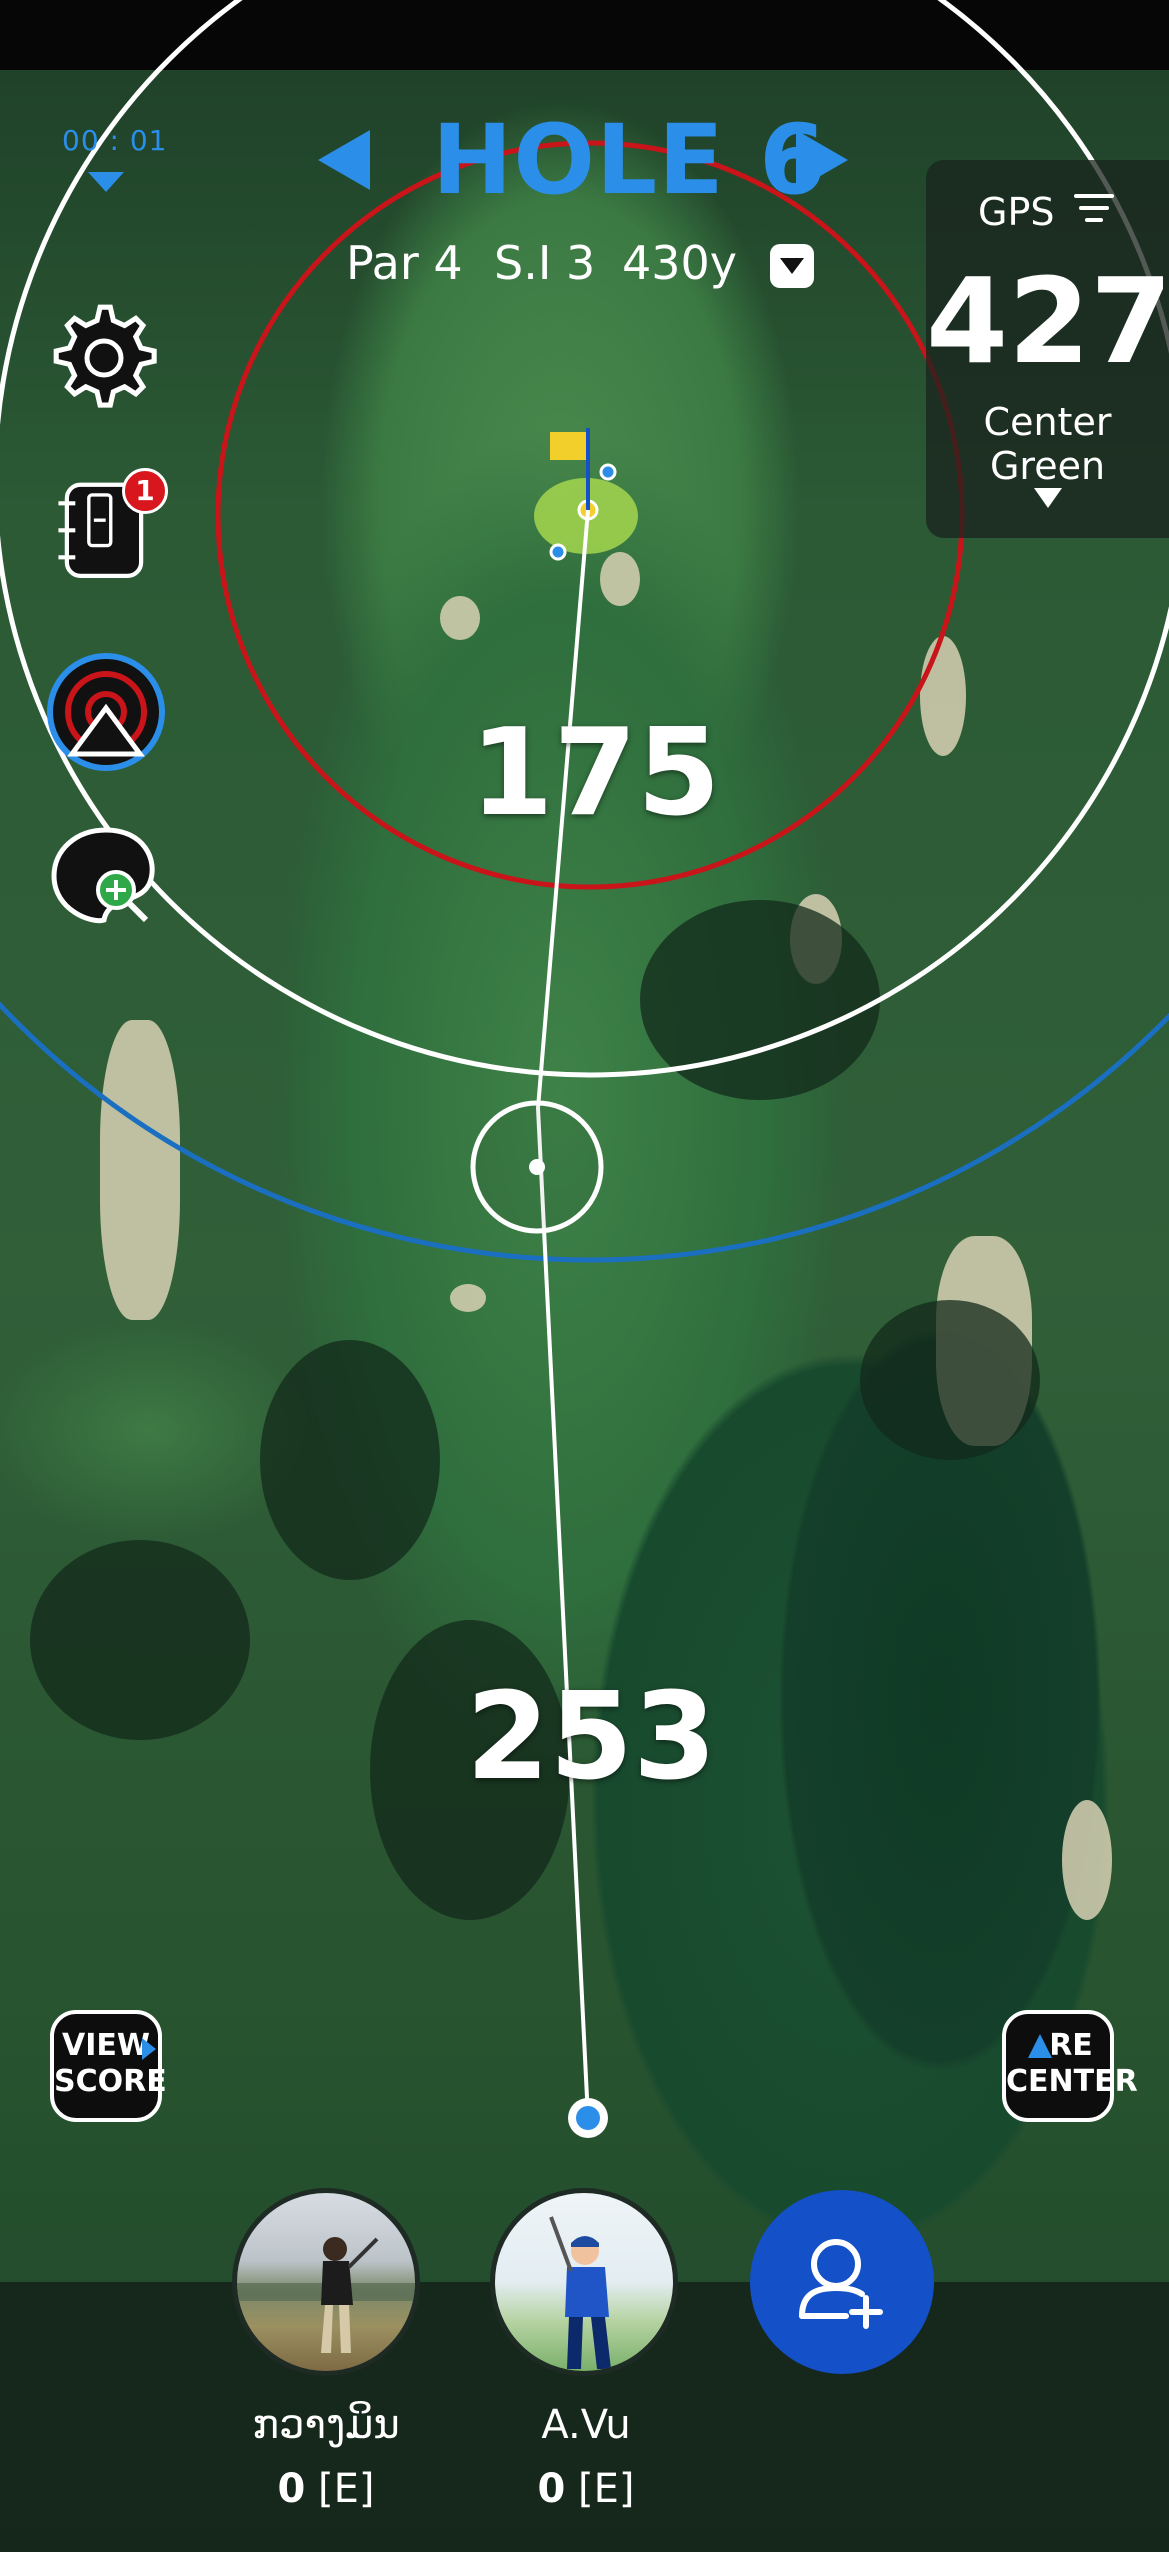  I want to click on hole-yardage: 430y, so click(680, 263).